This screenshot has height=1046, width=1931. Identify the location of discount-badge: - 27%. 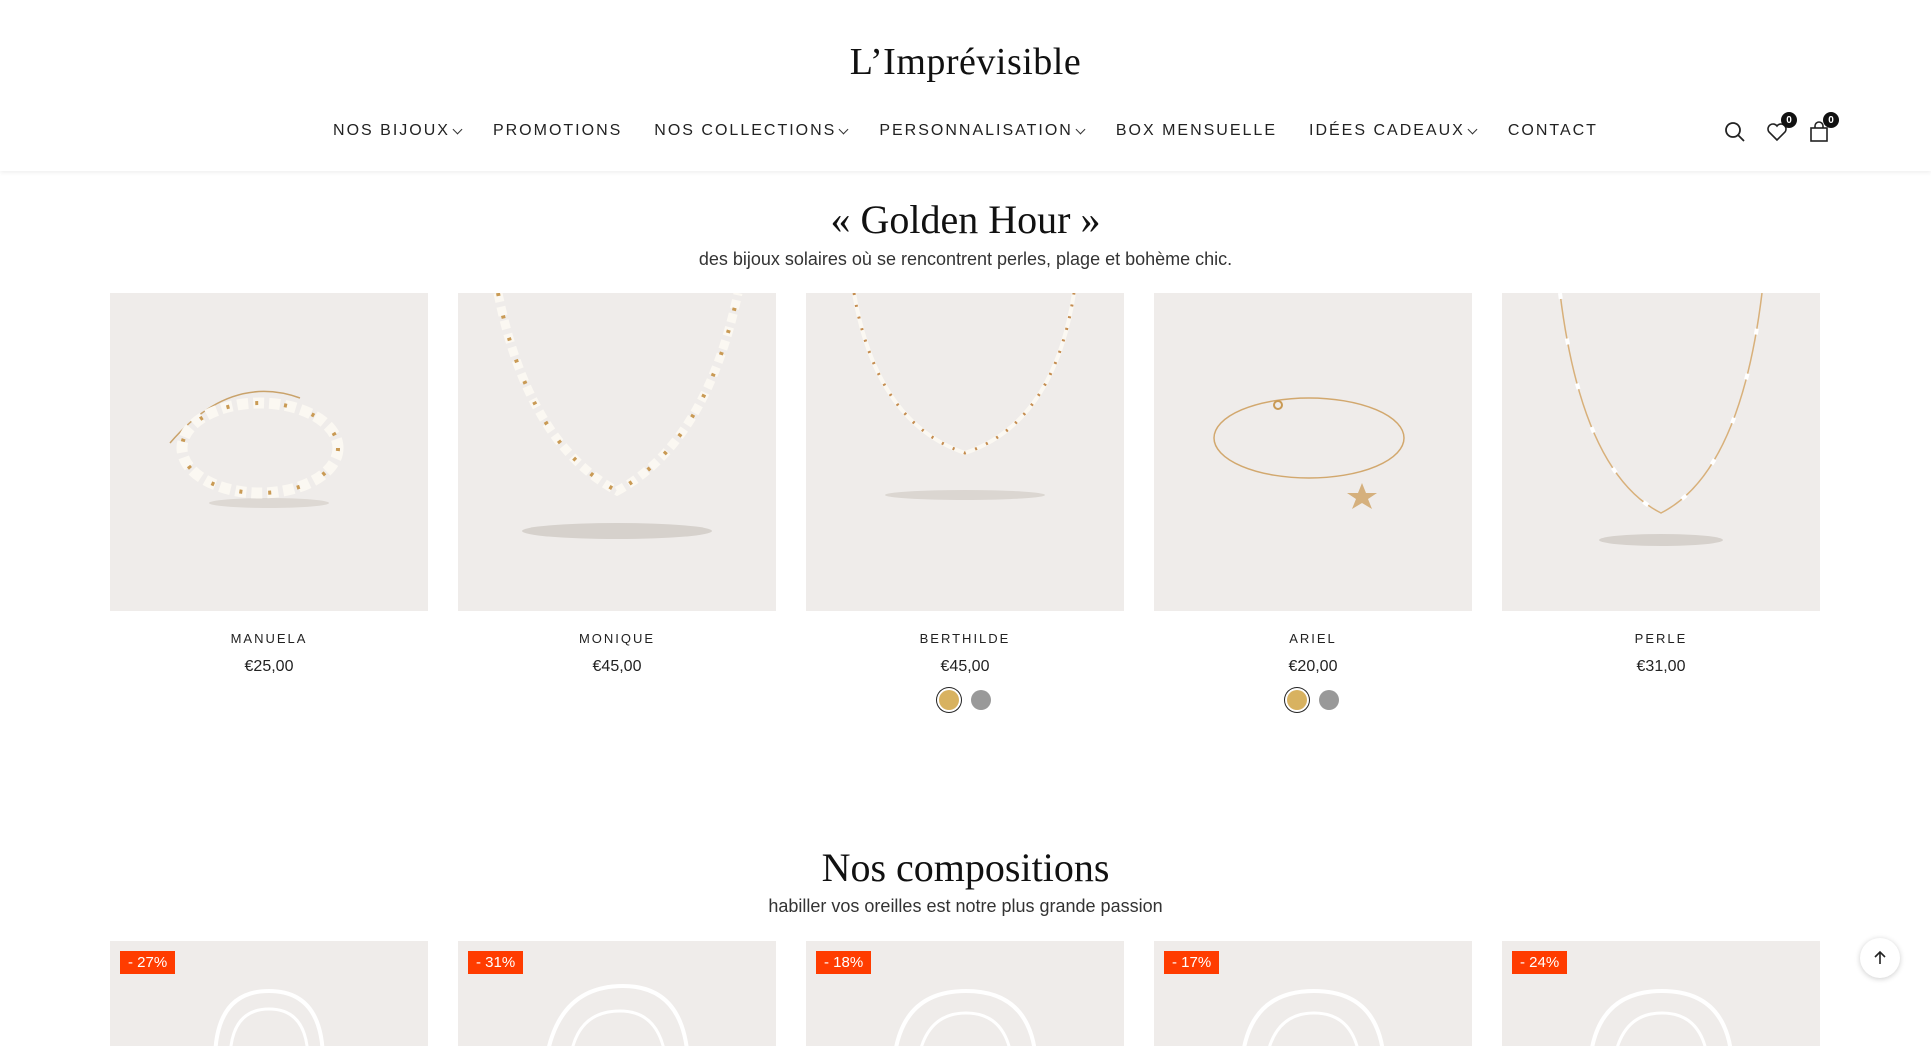
(148, 962).